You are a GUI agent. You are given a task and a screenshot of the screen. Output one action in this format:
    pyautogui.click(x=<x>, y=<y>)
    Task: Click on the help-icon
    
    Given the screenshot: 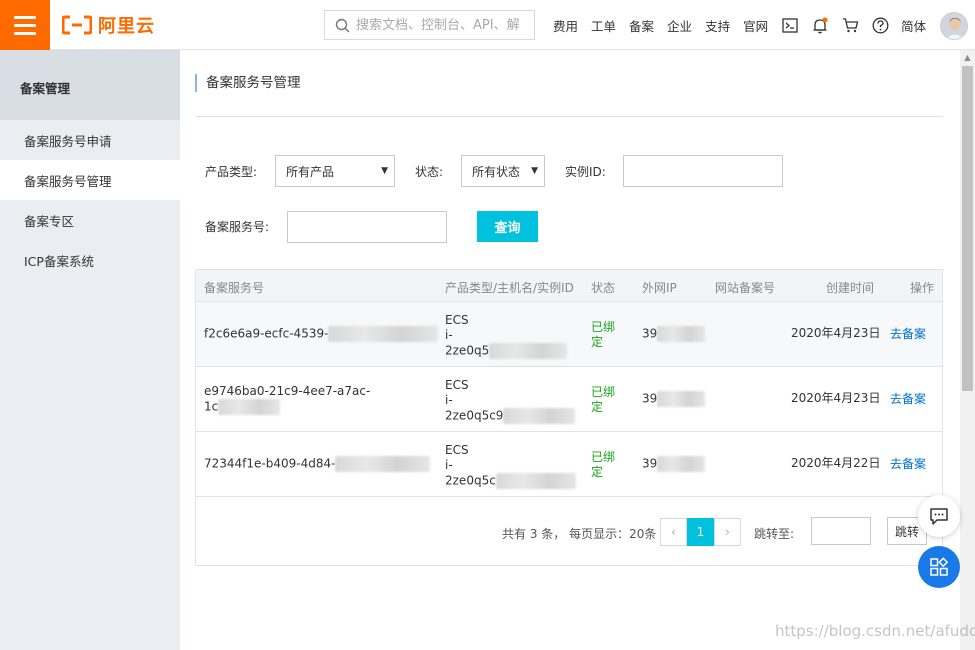 What is the action you would take?
    pyautogui.click(x=880, y=25)
    